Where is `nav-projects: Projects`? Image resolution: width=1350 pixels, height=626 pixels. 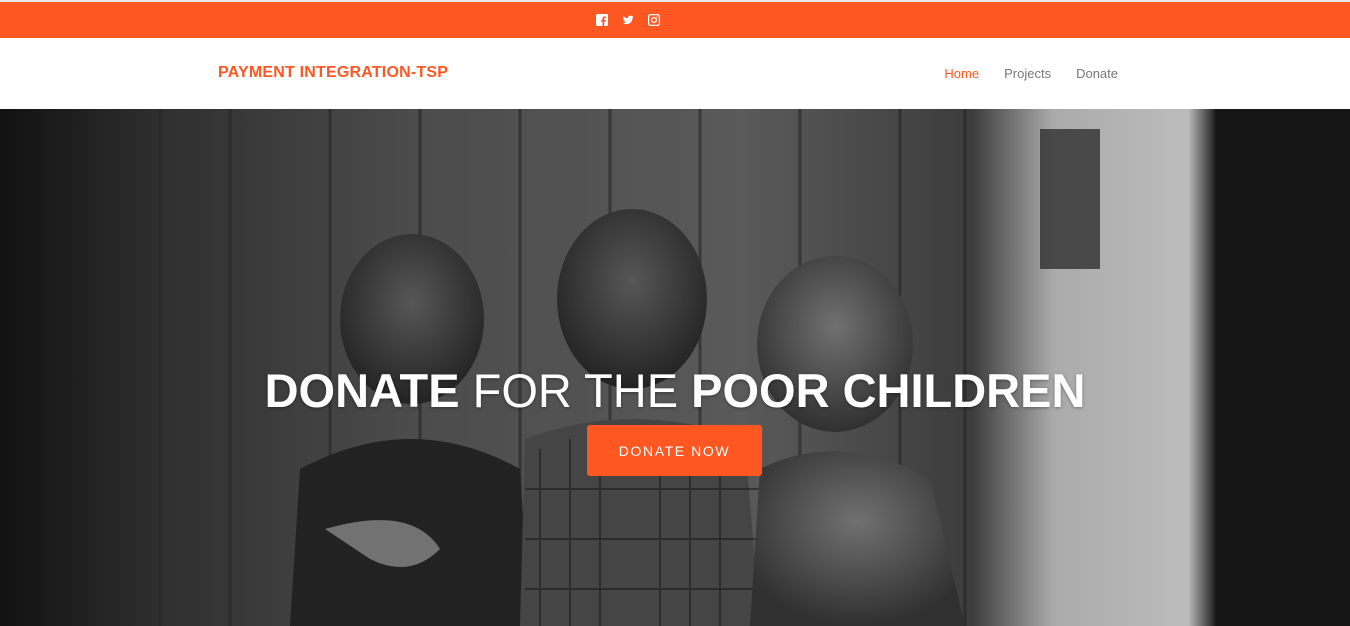 nav-projects: Projects is located at coordinates (1027, 73).